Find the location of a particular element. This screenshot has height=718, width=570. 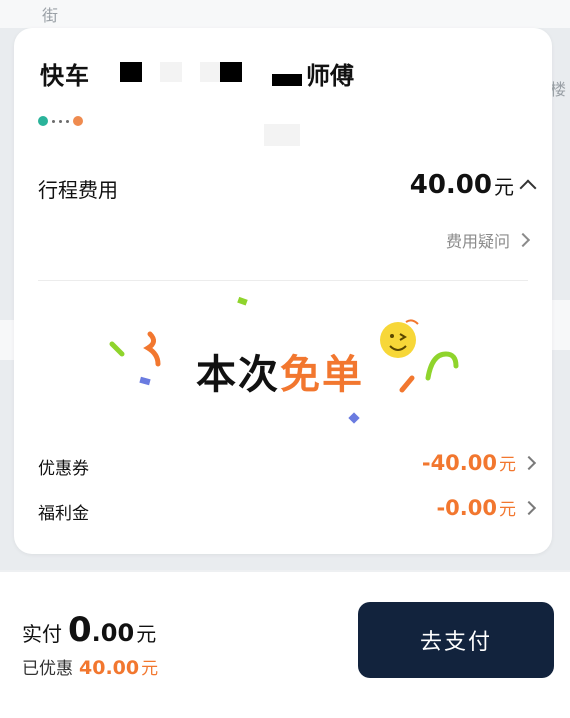

smiley-face-icon is located at coordinates (399, 338).